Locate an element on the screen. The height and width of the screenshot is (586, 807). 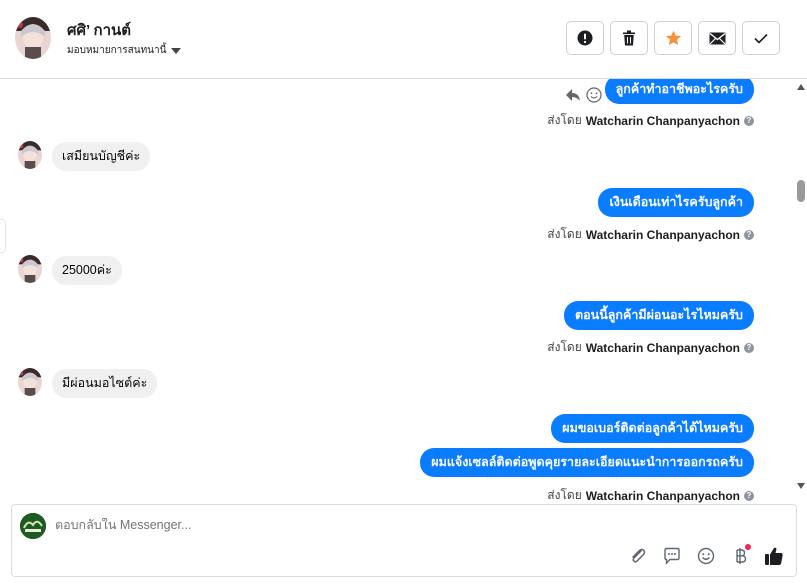
thread-scrollbar is located at coordinates (801, 287).